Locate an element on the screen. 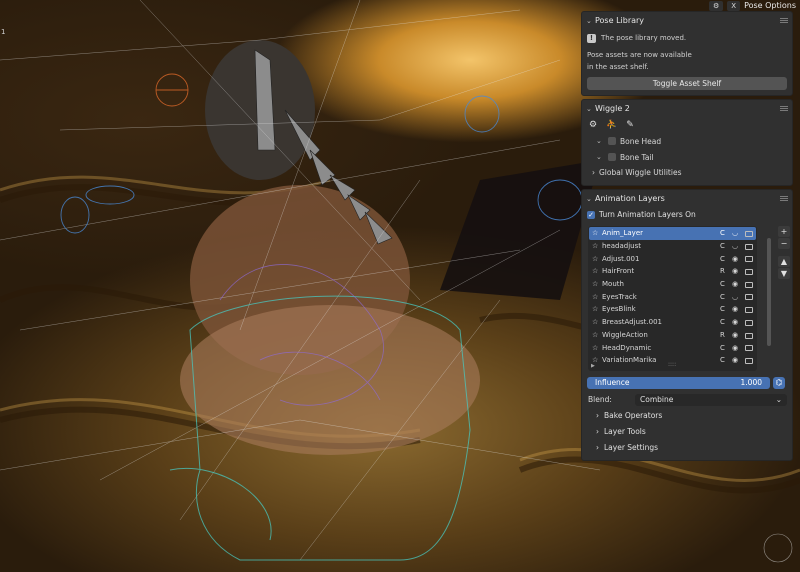  move-down-button: ▼ is located at coordinates (784, 273).